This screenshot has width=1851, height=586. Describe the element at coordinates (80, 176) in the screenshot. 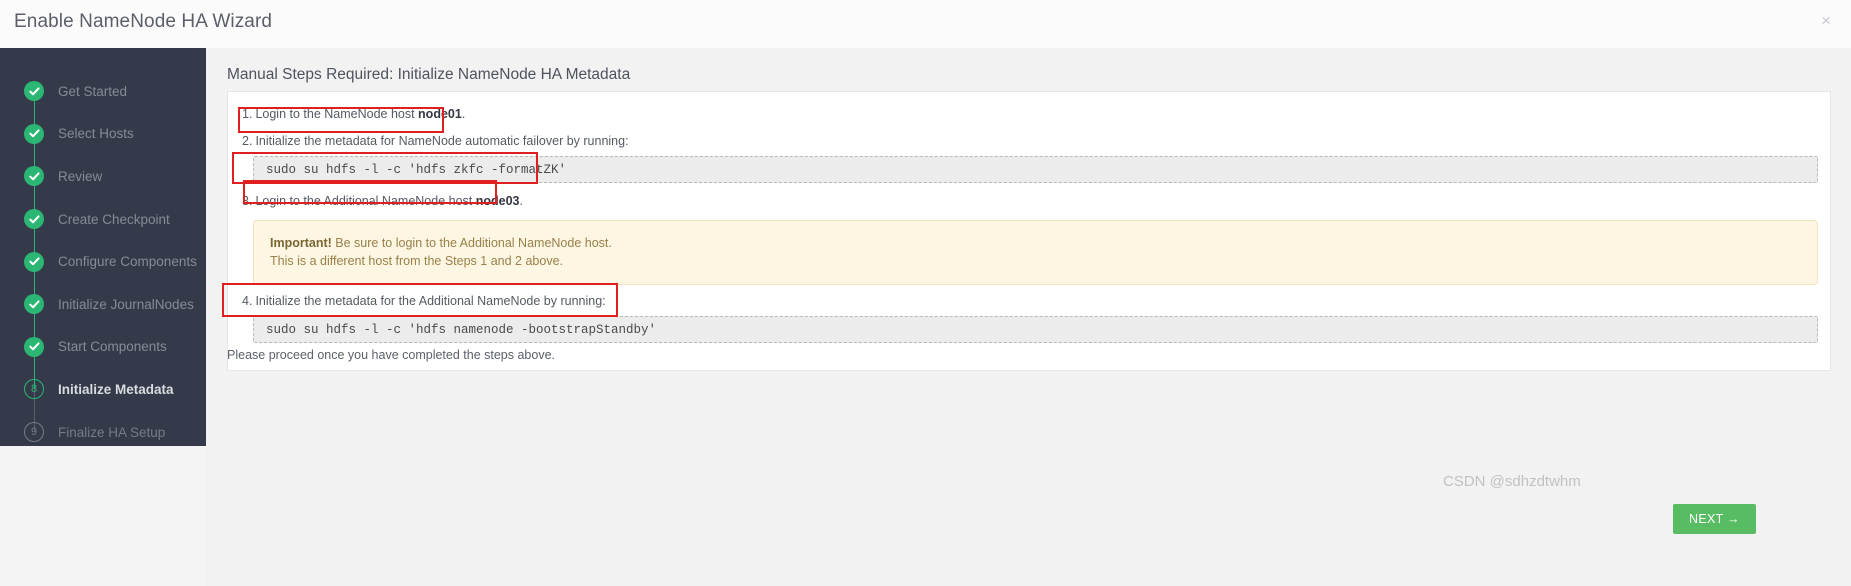

I see `sidebar-item-label: Review` at that location.